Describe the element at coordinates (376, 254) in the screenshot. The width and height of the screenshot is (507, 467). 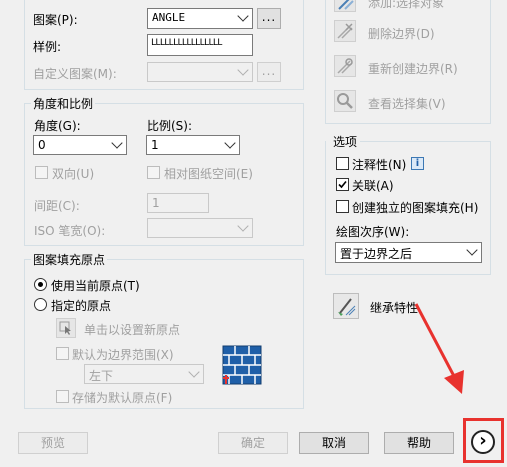
I see `draw-order-value: 置于边界之后` at that location.